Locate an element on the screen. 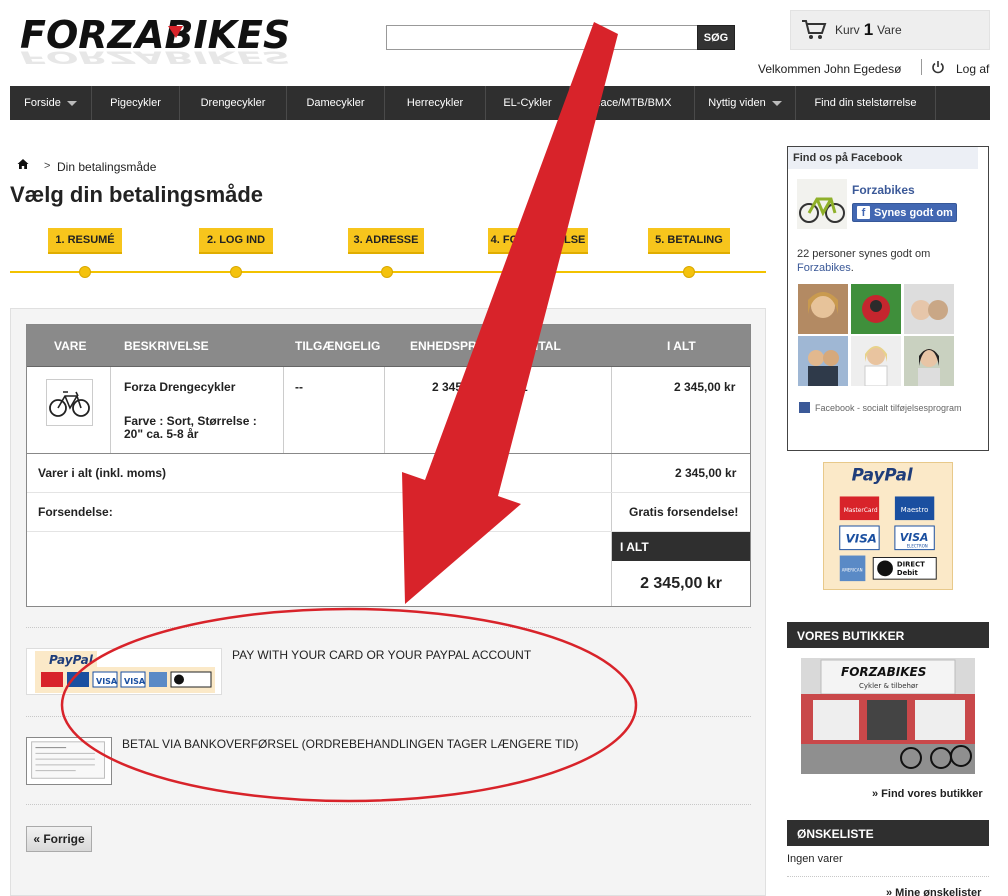 The width and height of the screenshot is (1008, 896). welcome-message: Velkommen John Egedesø is located at coordinates (830, 69).